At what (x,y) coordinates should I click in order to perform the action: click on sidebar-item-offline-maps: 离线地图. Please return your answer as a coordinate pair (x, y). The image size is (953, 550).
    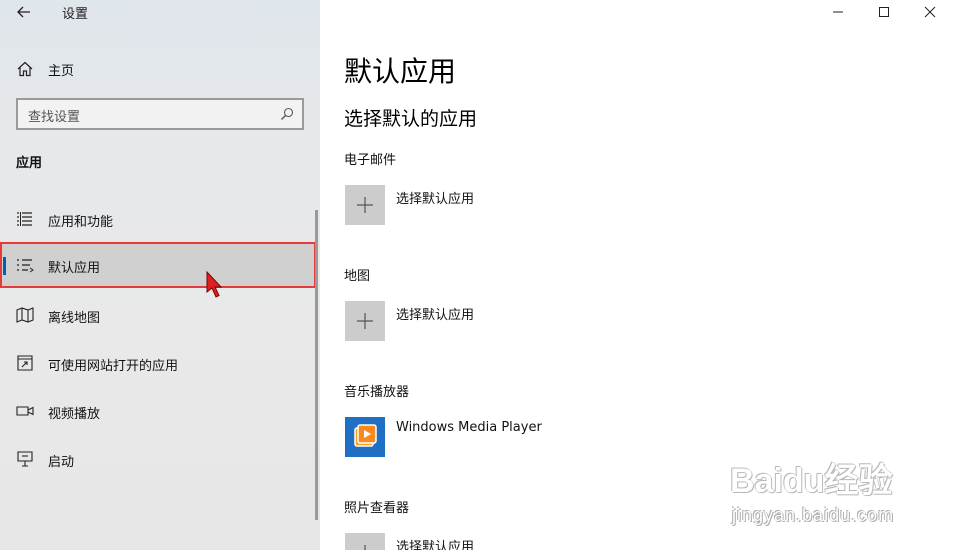
    Looking at the image, I should click on (158, 315).